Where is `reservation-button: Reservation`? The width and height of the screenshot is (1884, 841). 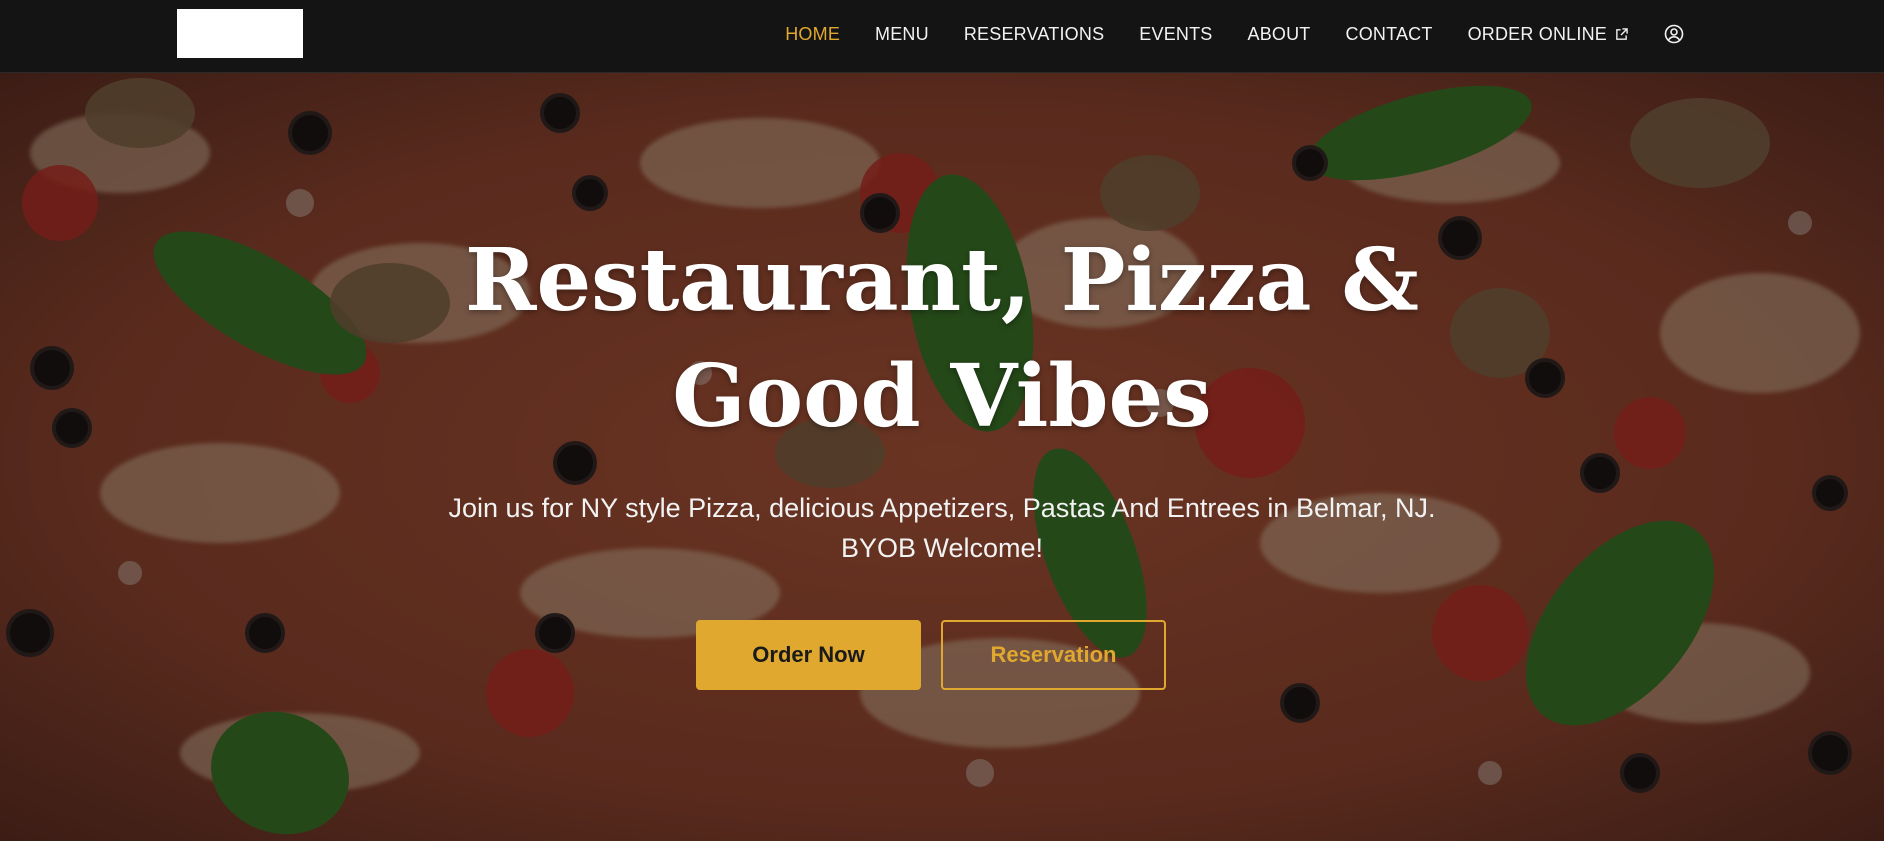
reservation-button: Reservation is located at coordinates (1053, 655).